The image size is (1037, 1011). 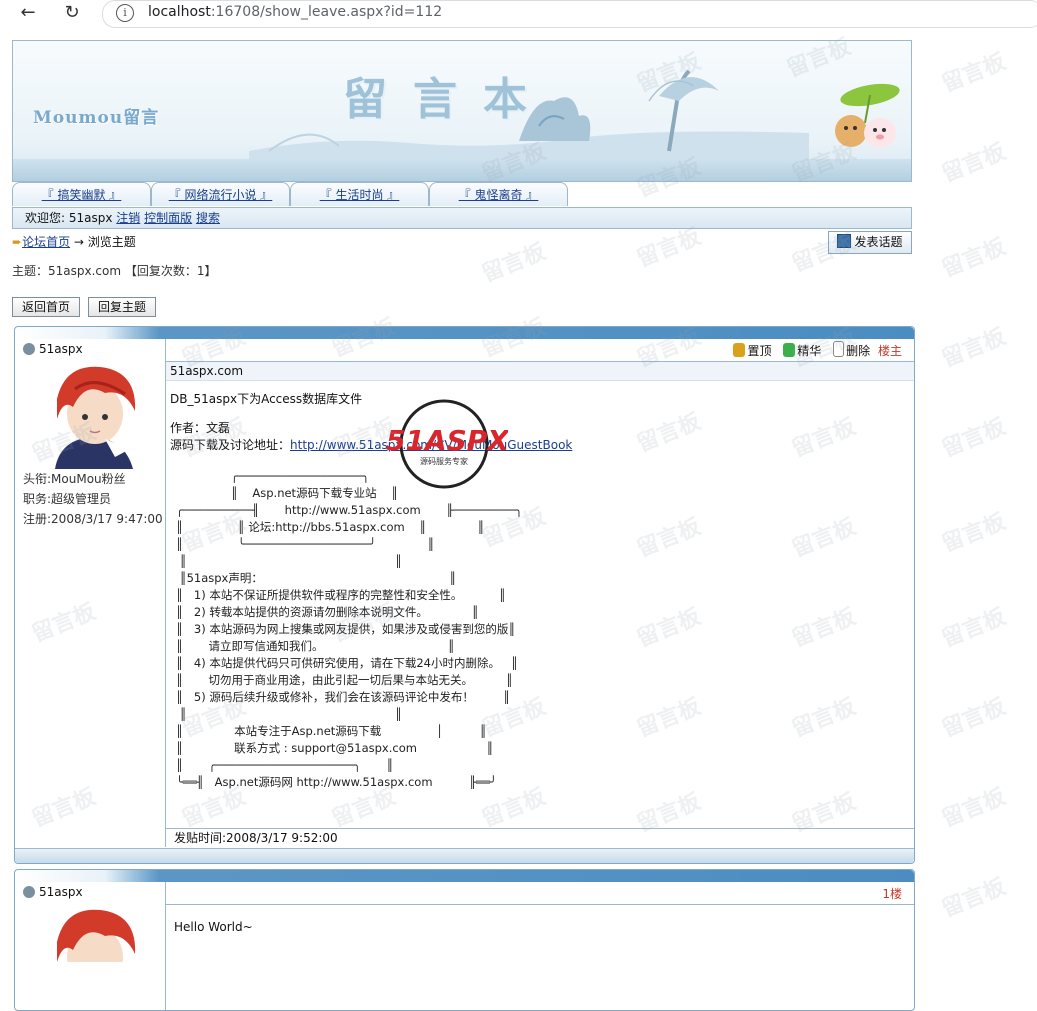 What do you see at coordinates (46, 307) in the screenshot?
I see `back-home-button: 返回首页` at bounding box center [46, 307].